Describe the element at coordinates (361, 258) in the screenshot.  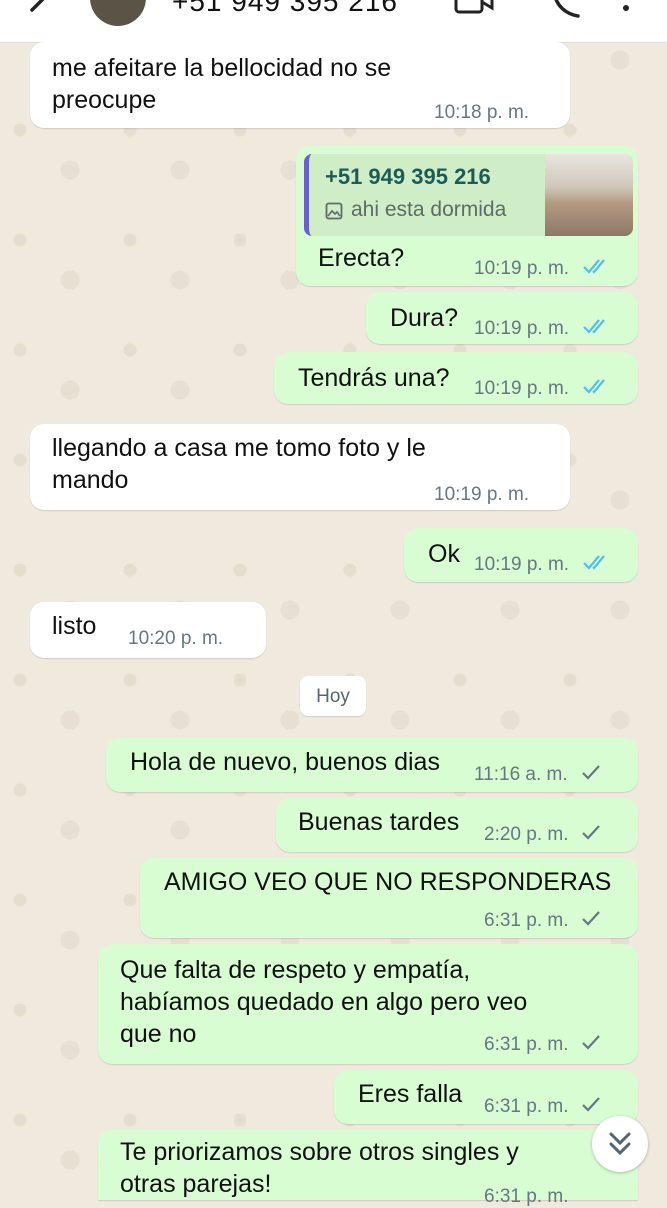
I see `message-text: Erecta?` at that location.